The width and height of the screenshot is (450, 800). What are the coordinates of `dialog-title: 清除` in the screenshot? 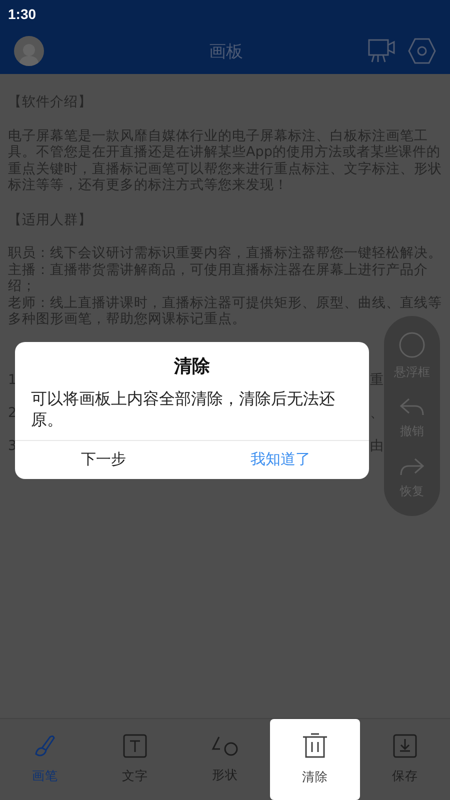 It's located at (191, 367).